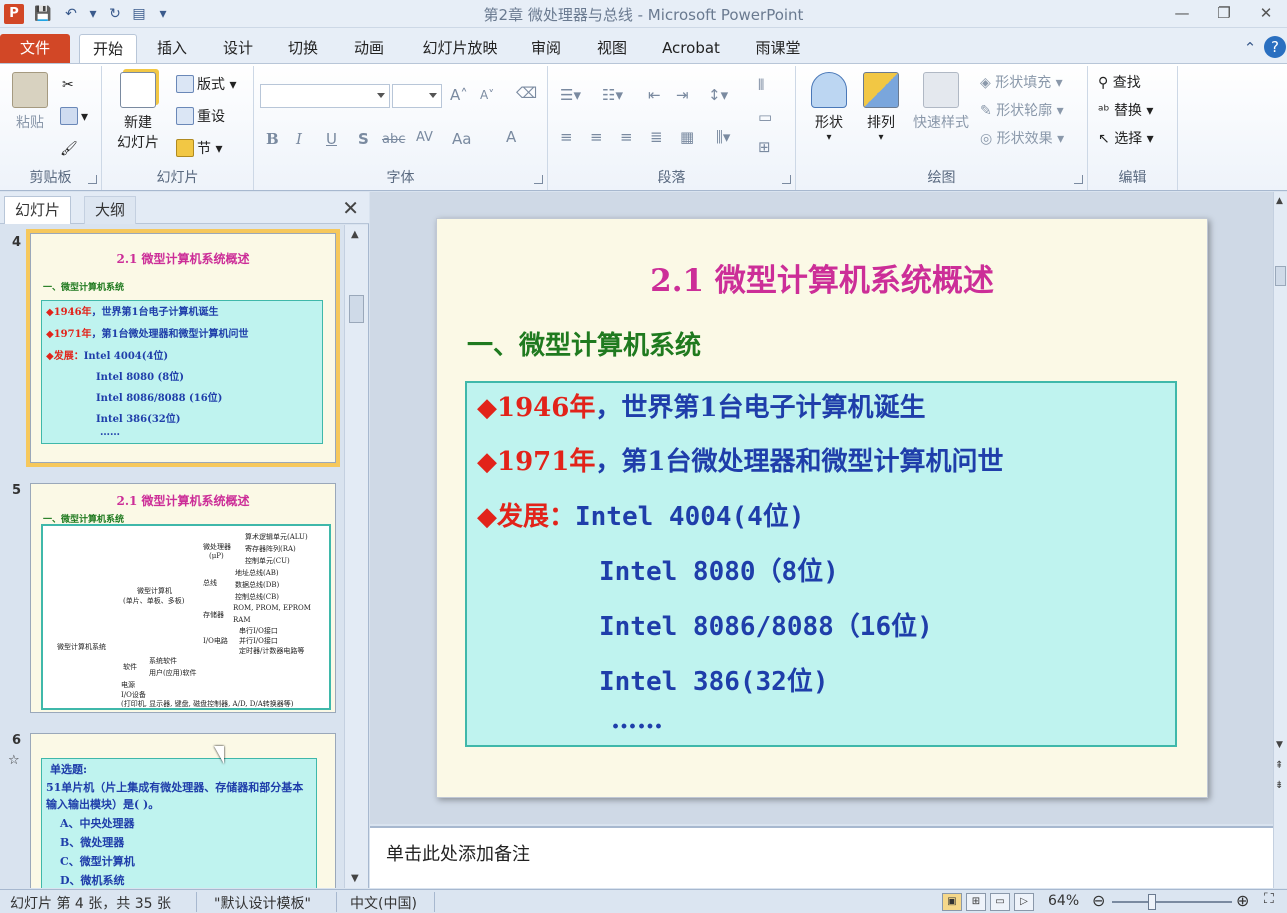  Describe the element at coordinates (138, 112) in the screenshot. I see `new-slide-button: 新建 幻灯片` at that location.